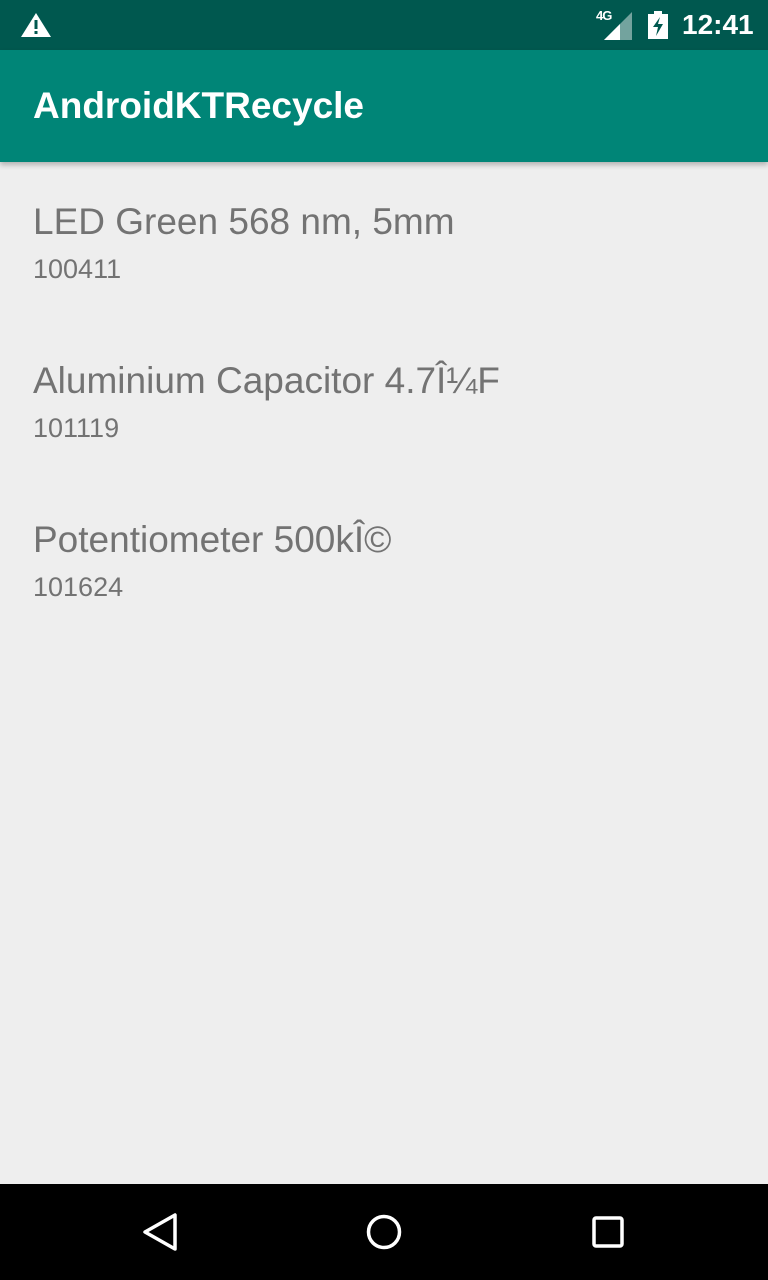  What do you see at coordinates (266, 380) in the screenshot?
I see `item-name: Aluminium Capacitor 4.7Î¼F` at bounding box center [266, 380].